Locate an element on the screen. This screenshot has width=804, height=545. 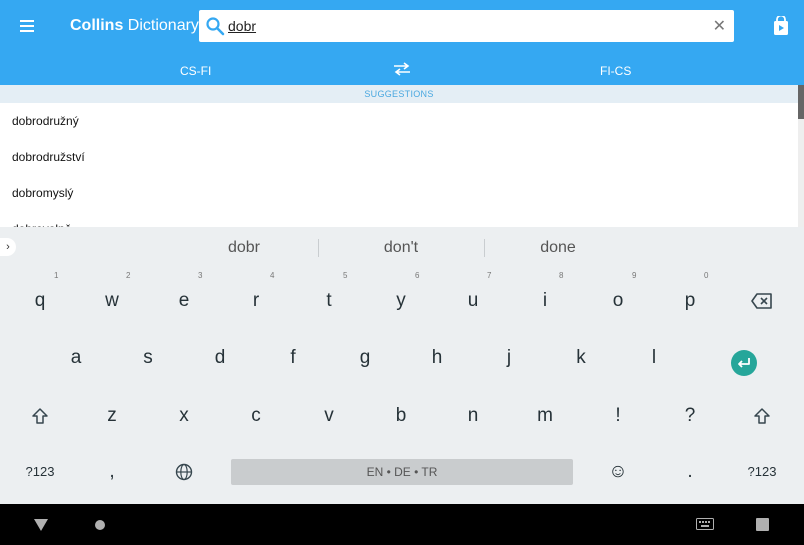
enter-icon is located at coordinates (744, 362).